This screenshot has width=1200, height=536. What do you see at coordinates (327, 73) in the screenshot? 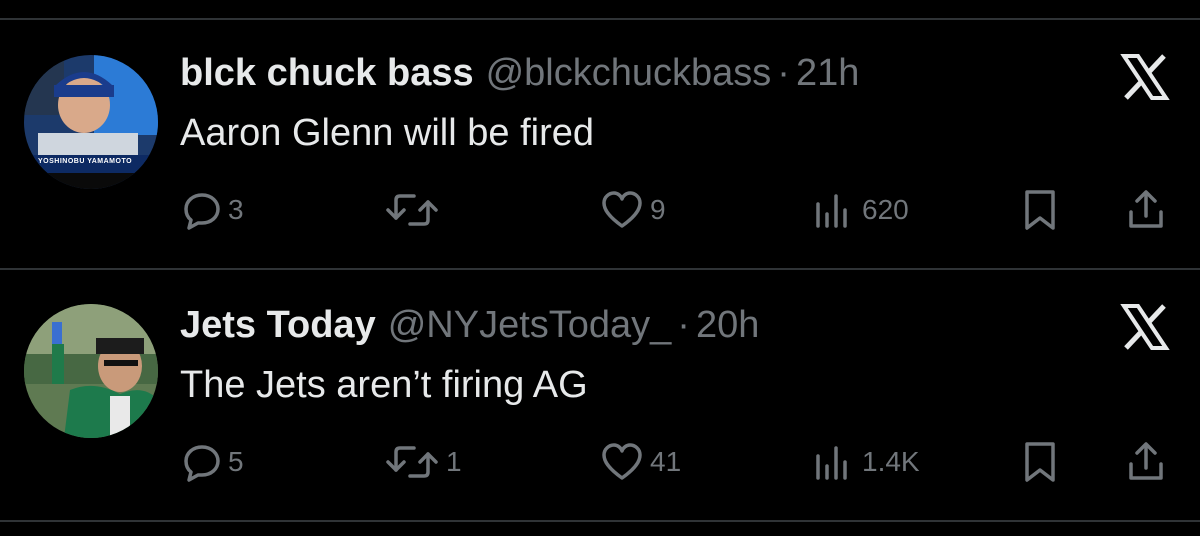
I see `display-name: blck chuck bass` at bounding box center [327, 73].